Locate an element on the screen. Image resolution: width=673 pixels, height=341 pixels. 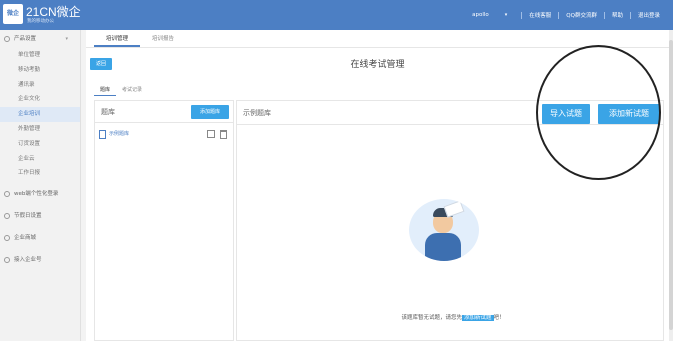
question-bank-panel: 题库 添加题库 示例题库 is located at coordinates (164, 220).